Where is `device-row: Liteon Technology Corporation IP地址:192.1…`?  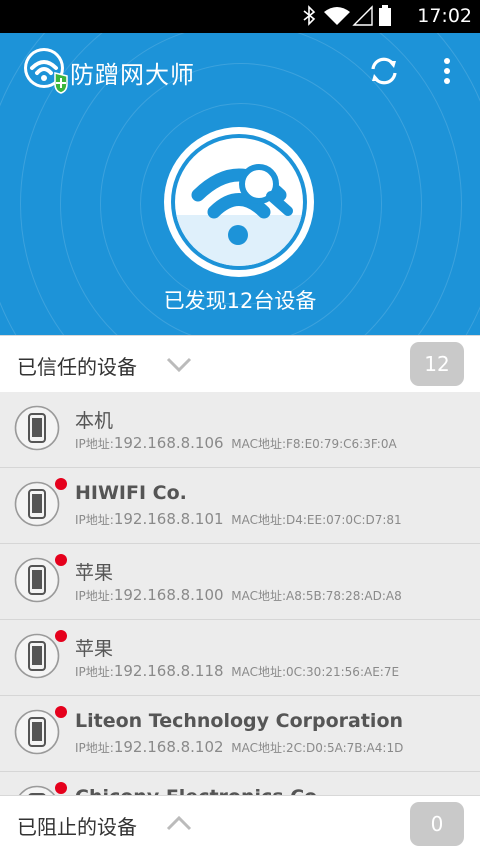
device-row: Liteon Technology Corporation IP地址:192.1… is located at coordinates (240, 734).